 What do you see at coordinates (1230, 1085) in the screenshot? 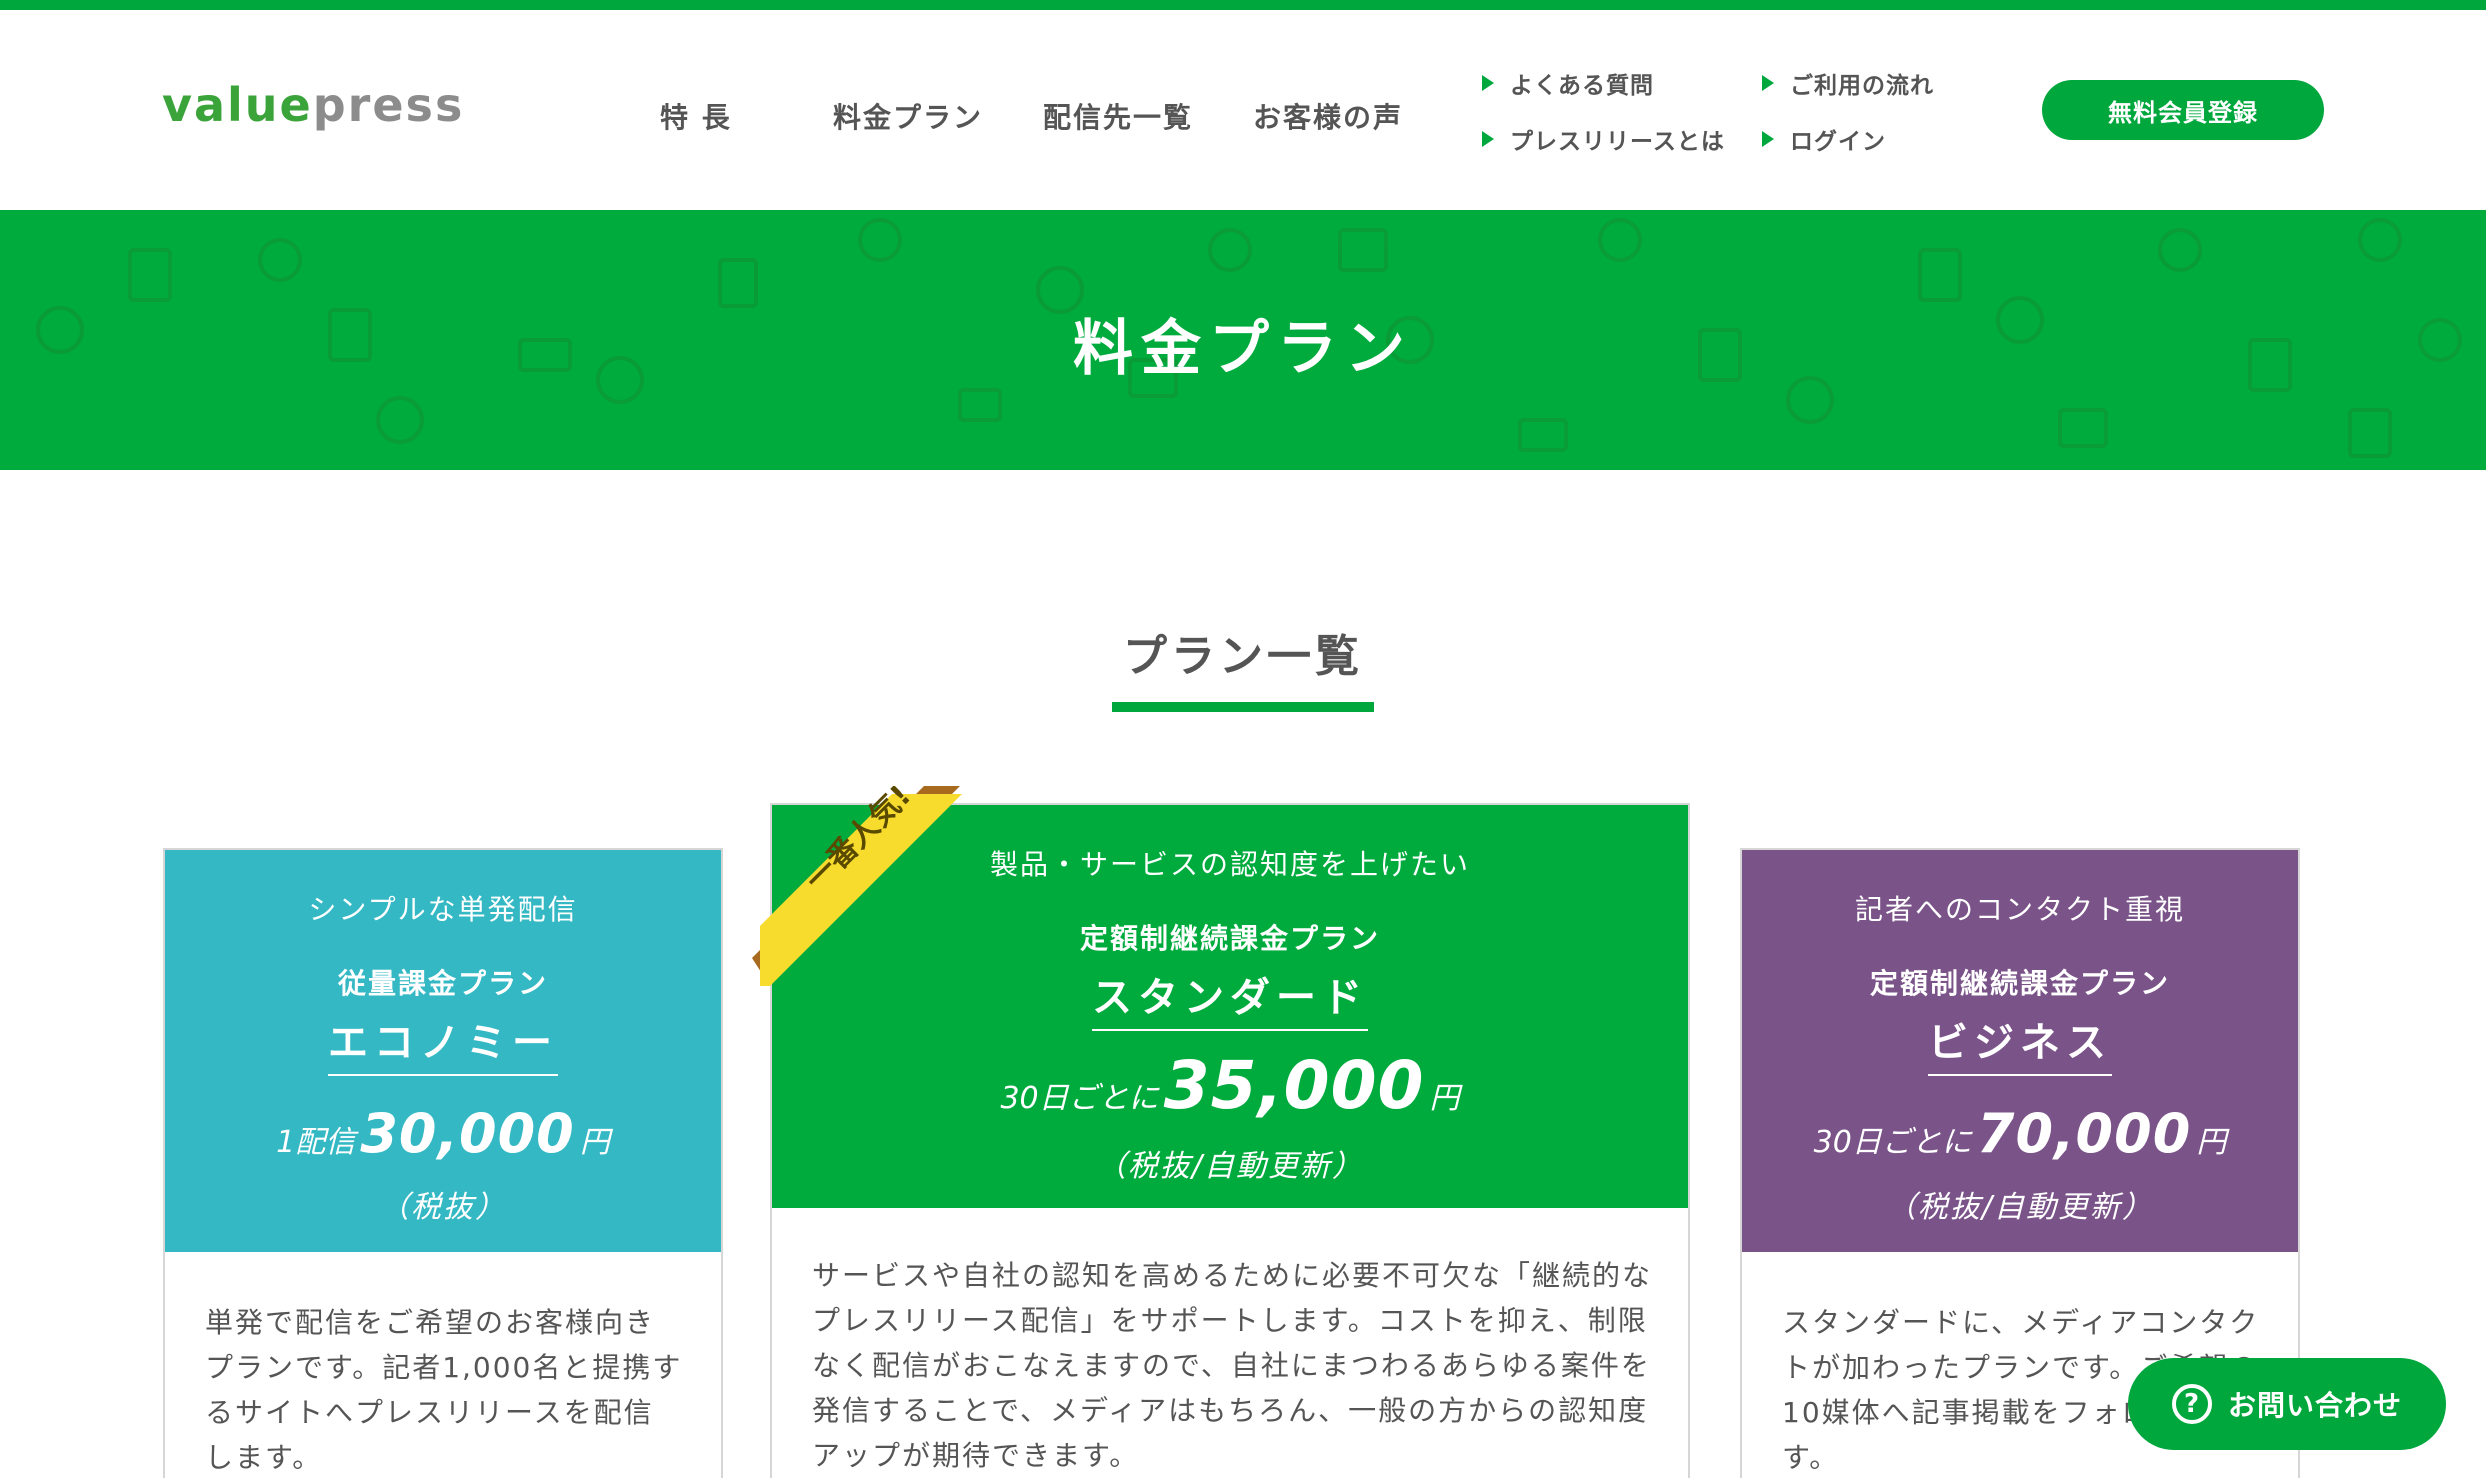
I see `plan-price: 30日ごとに 35,000 円` at bounding box center [1230, 1085].